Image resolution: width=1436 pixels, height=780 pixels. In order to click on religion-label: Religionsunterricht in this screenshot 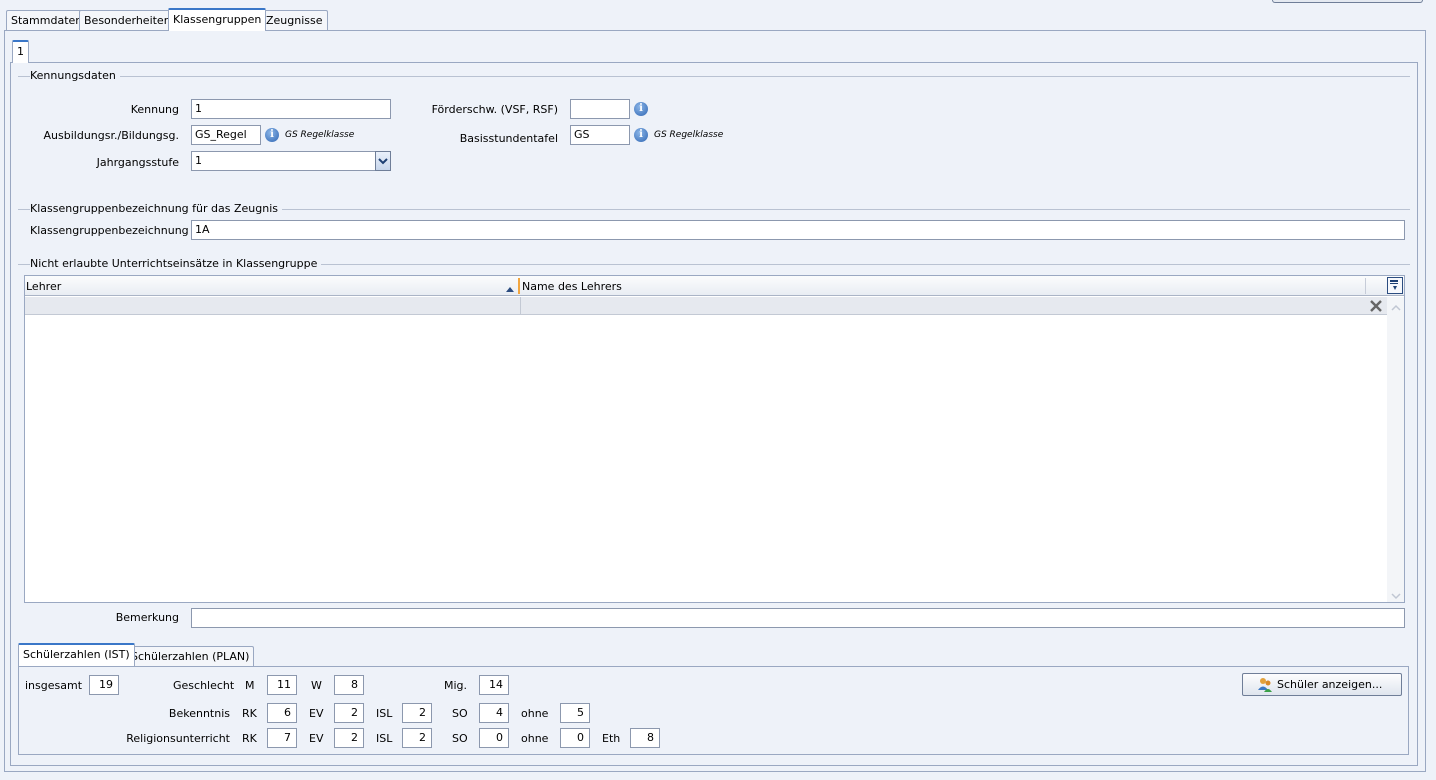, I will do `click(178, 738)`.